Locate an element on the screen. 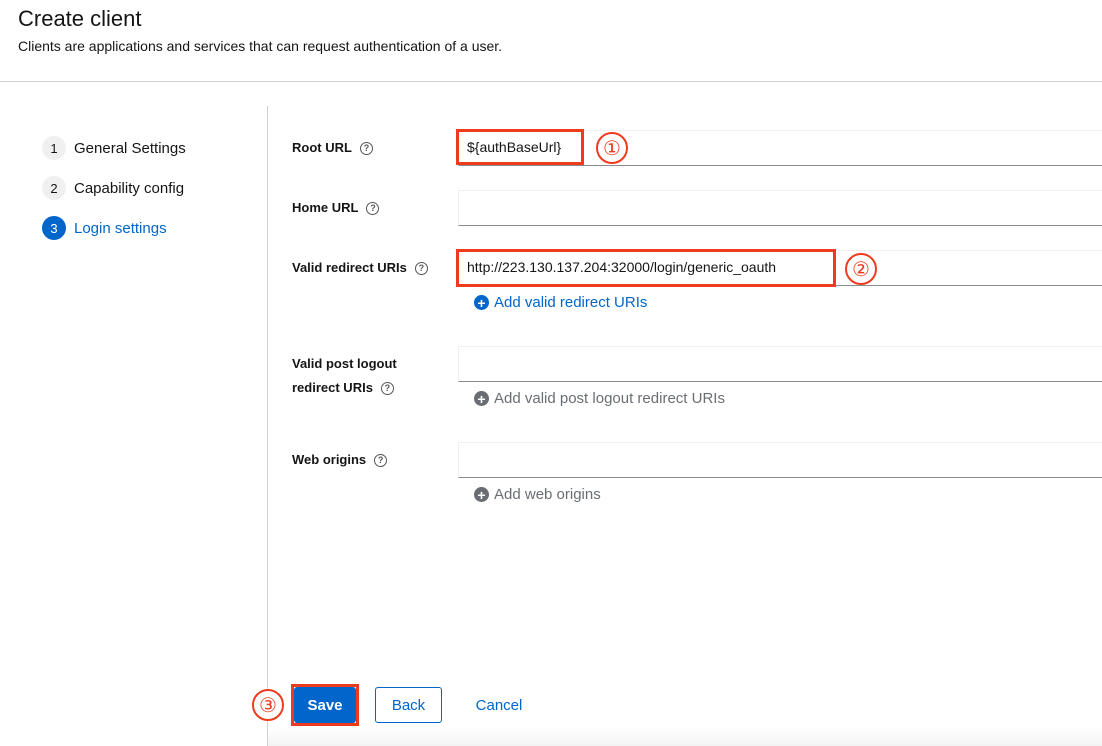 The image size is (1102, 746). page-title: Create client is located at coordinates (80, 18).